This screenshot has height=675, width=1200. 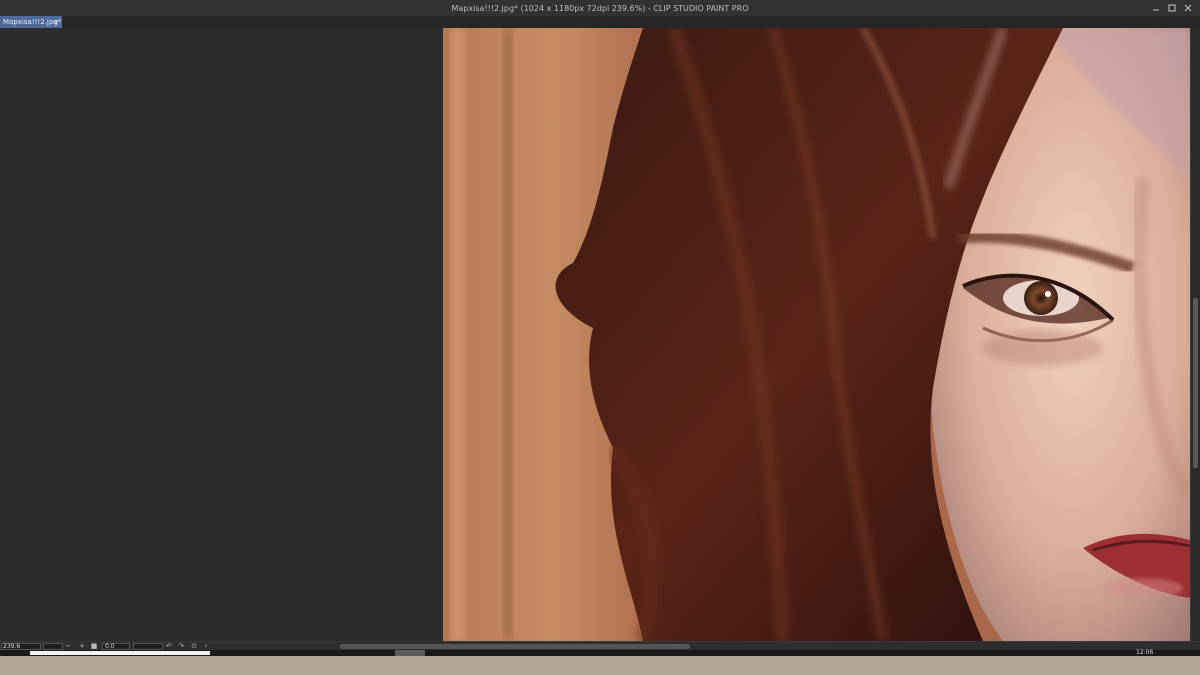 I want to click on vertical-scrollbar-thumb, so click(x=1195, y=383).